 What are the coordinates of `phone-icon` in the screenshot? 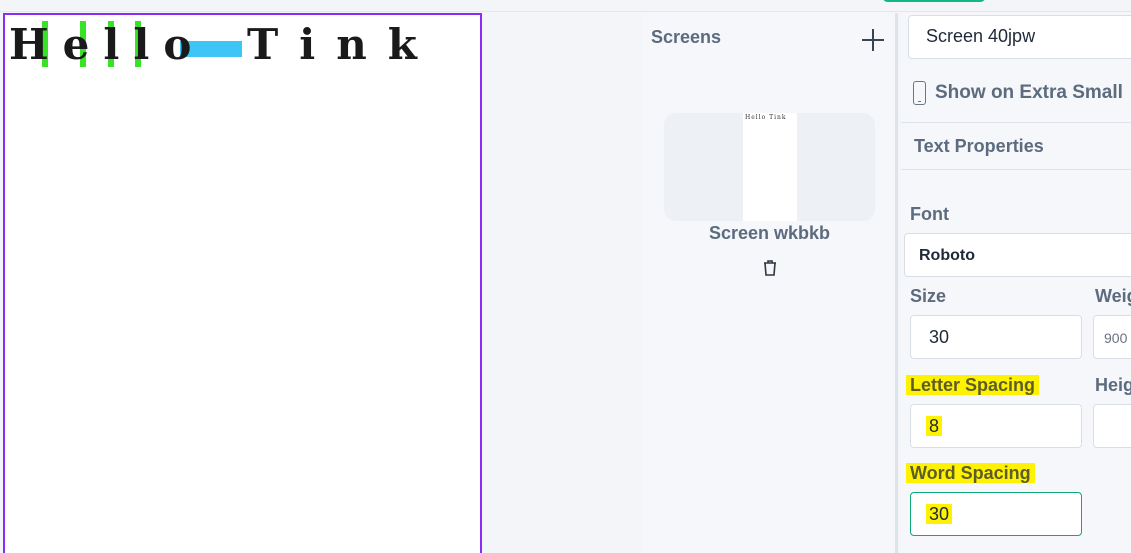 It's located at (919, 93).